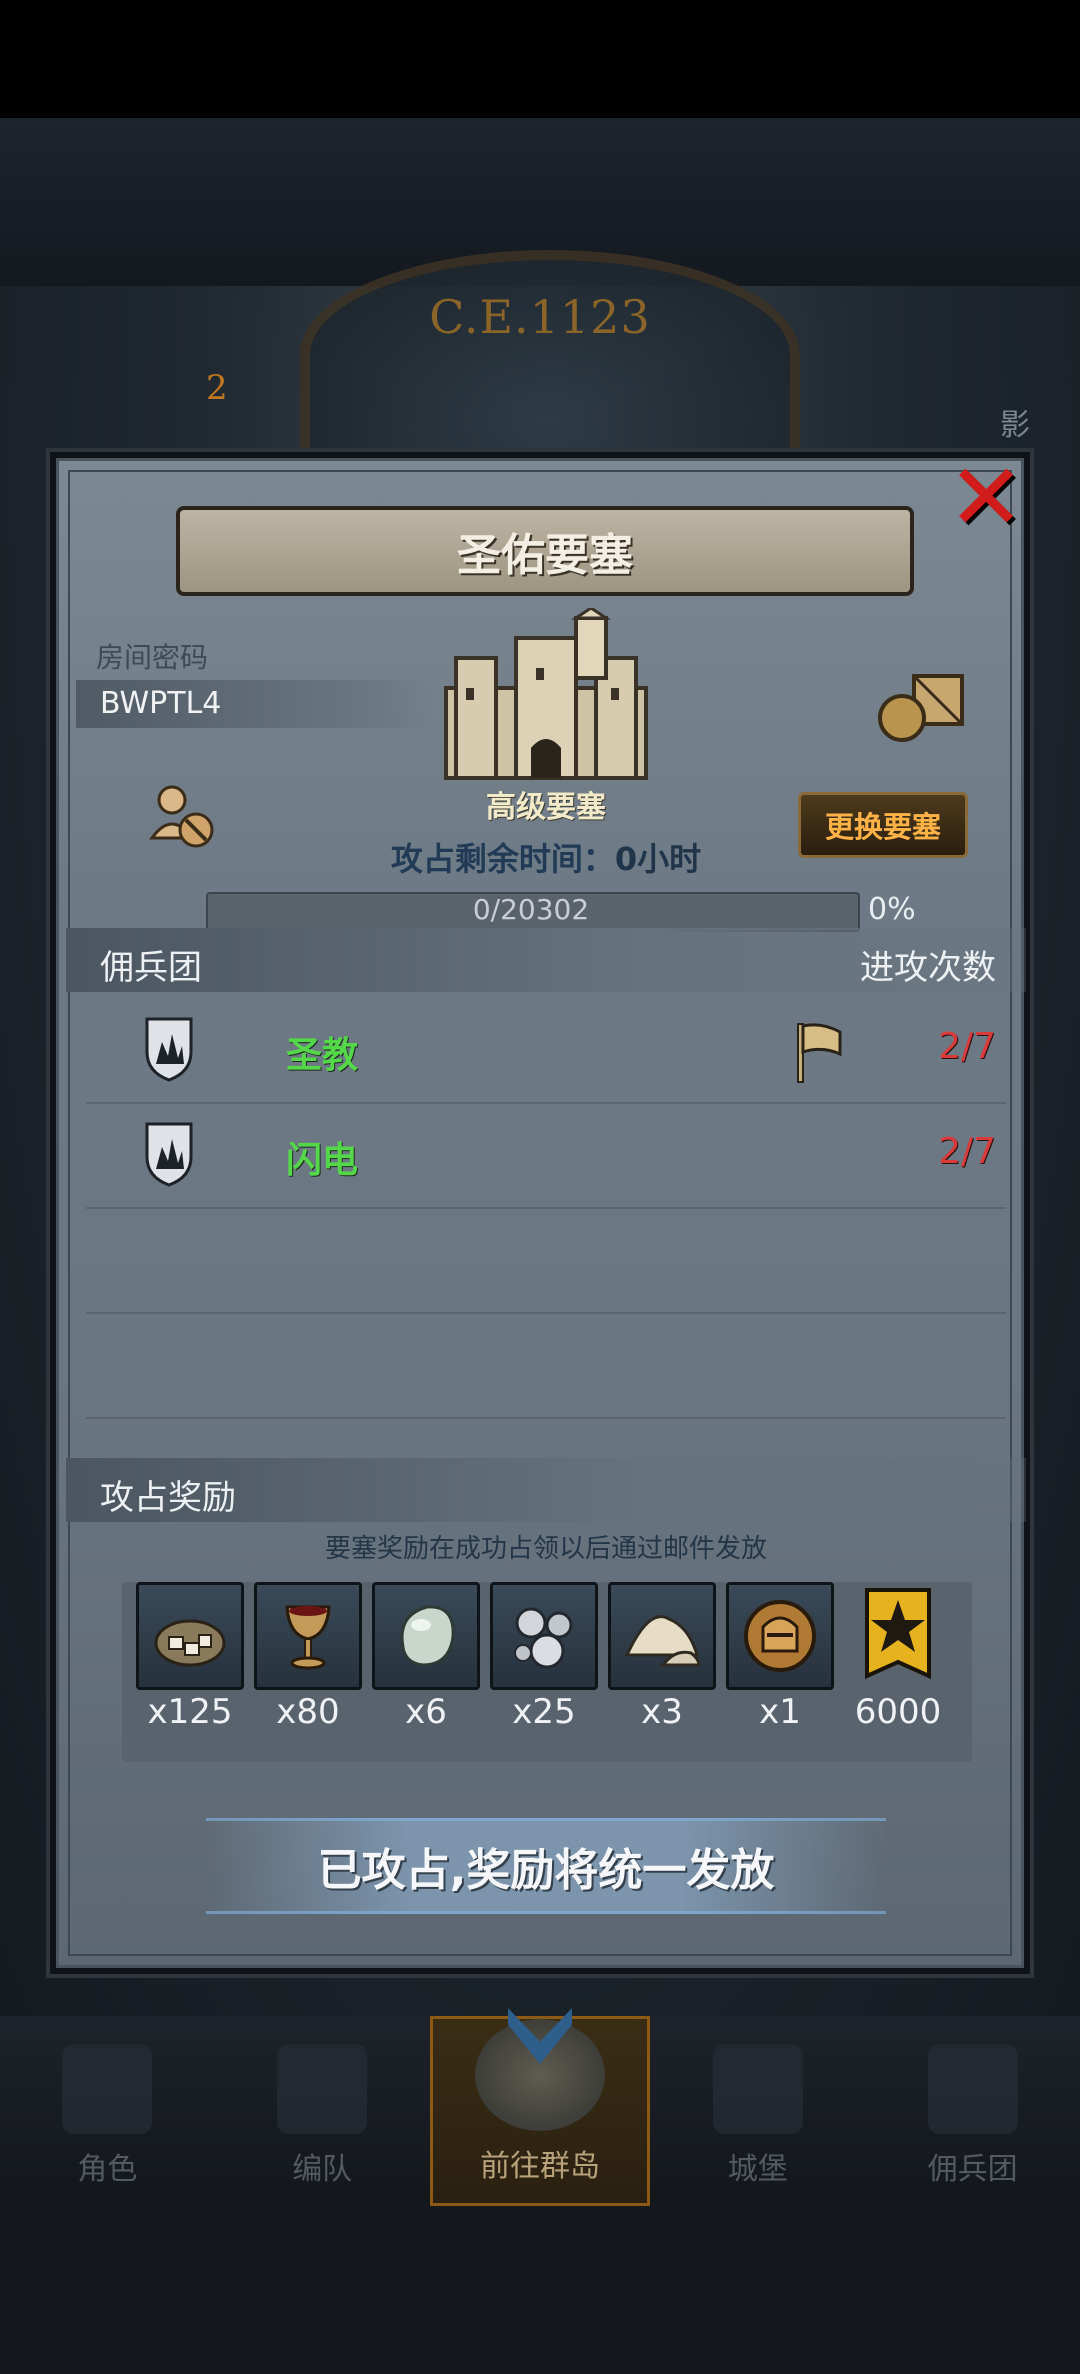 The image size is (1080, 2374). I want to click on nav-item-formation: 编队, so click(322, 2111).